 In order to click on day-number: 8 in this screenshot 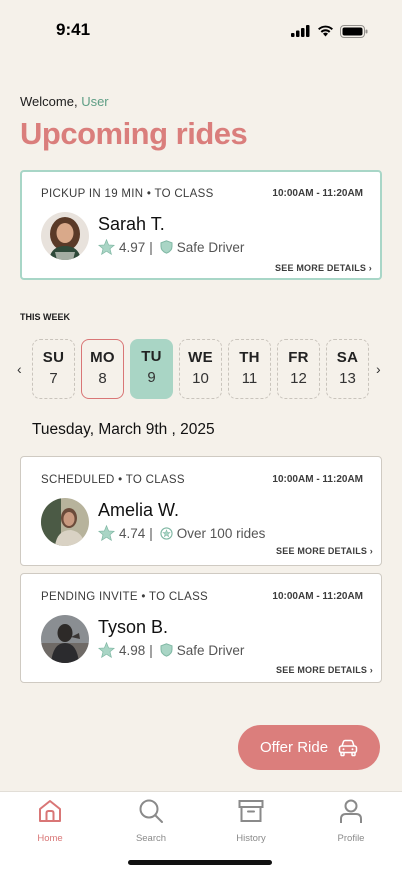, I will do `click(102, 378)`.